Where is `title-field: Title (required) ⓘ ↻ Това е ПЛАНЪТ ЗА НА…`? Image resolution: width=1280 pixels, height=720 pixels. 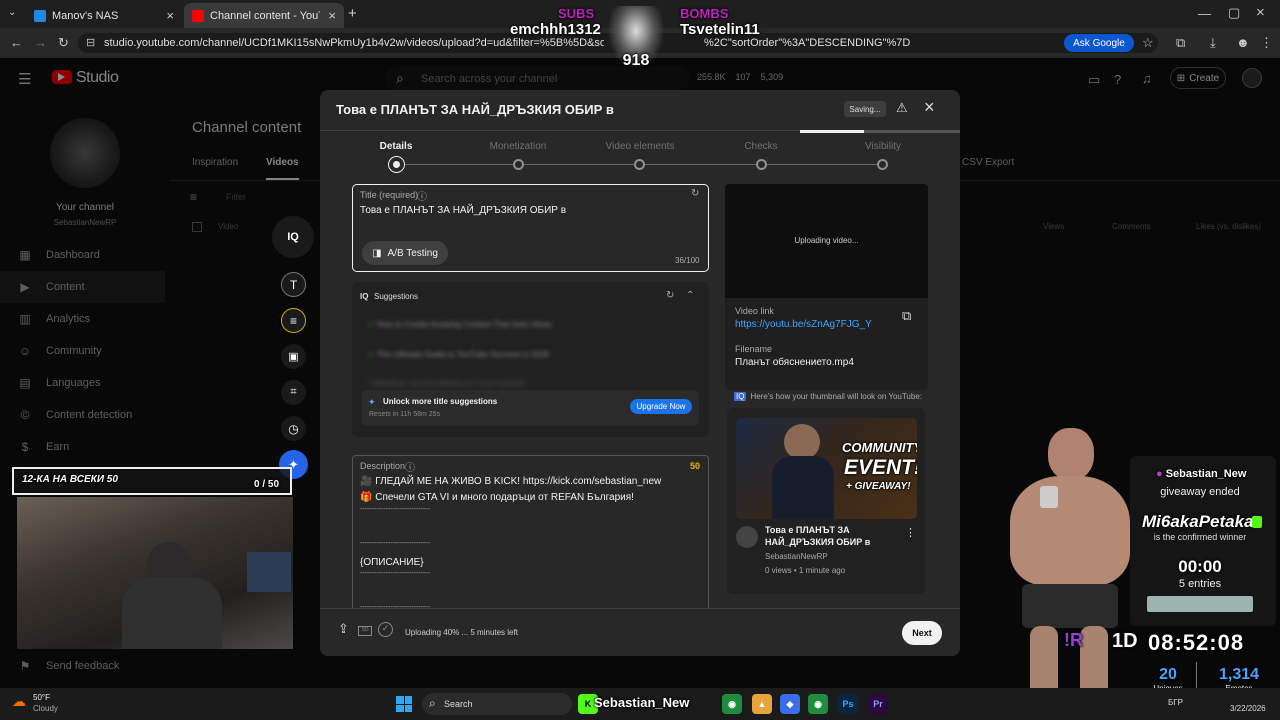 title-field: Title (required) ⓘ ↻ Това е ПЛАНЪТ ЗА НА… is located at coordinates (530, 228).